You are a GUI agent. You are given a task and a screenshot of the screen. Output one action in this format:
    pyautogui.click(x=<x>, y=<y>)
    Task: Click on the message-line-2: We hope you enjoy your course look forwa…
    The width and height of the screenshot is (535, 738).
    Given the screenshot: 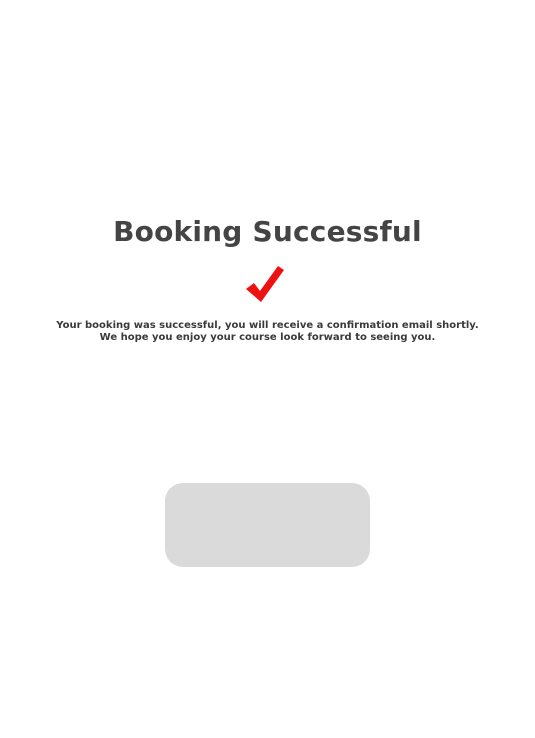 What is the action you would take?
    pyautogui.click(x=267, y=337)
    